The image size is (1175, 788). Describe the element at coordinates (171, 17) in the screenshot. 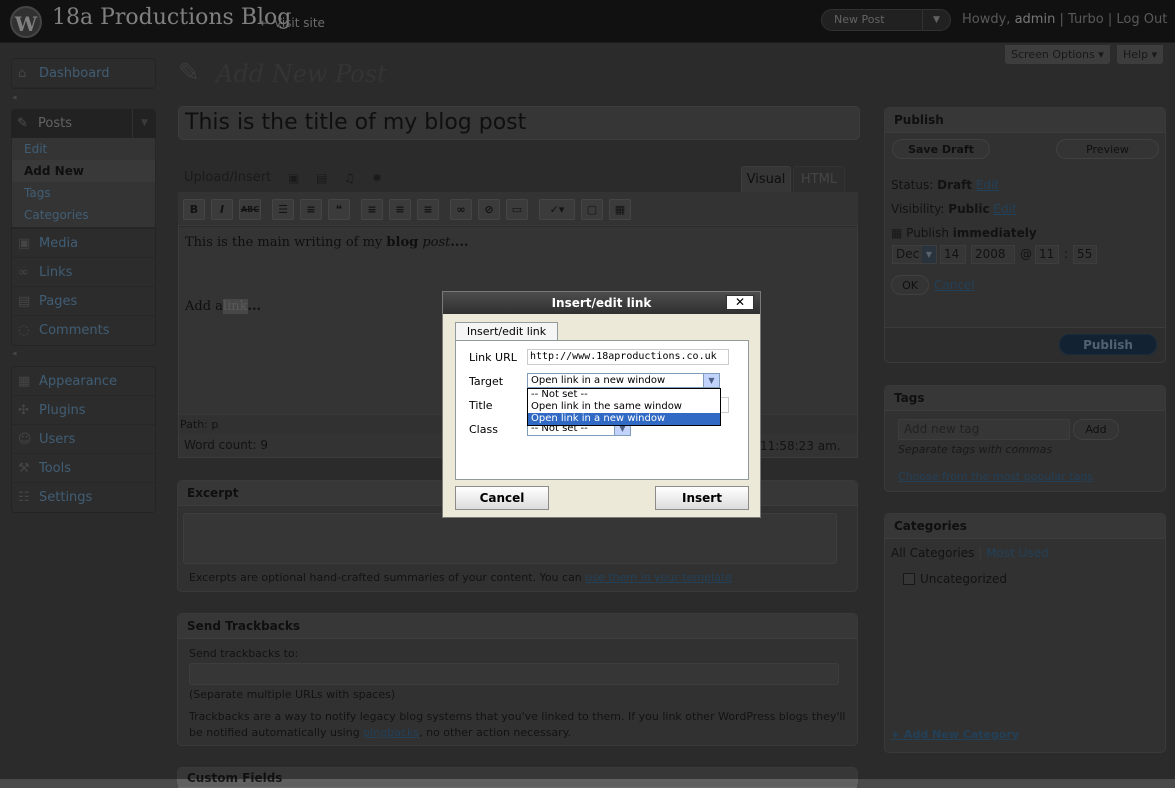

I see `blog-name: 18a Productions Blog` at that location.